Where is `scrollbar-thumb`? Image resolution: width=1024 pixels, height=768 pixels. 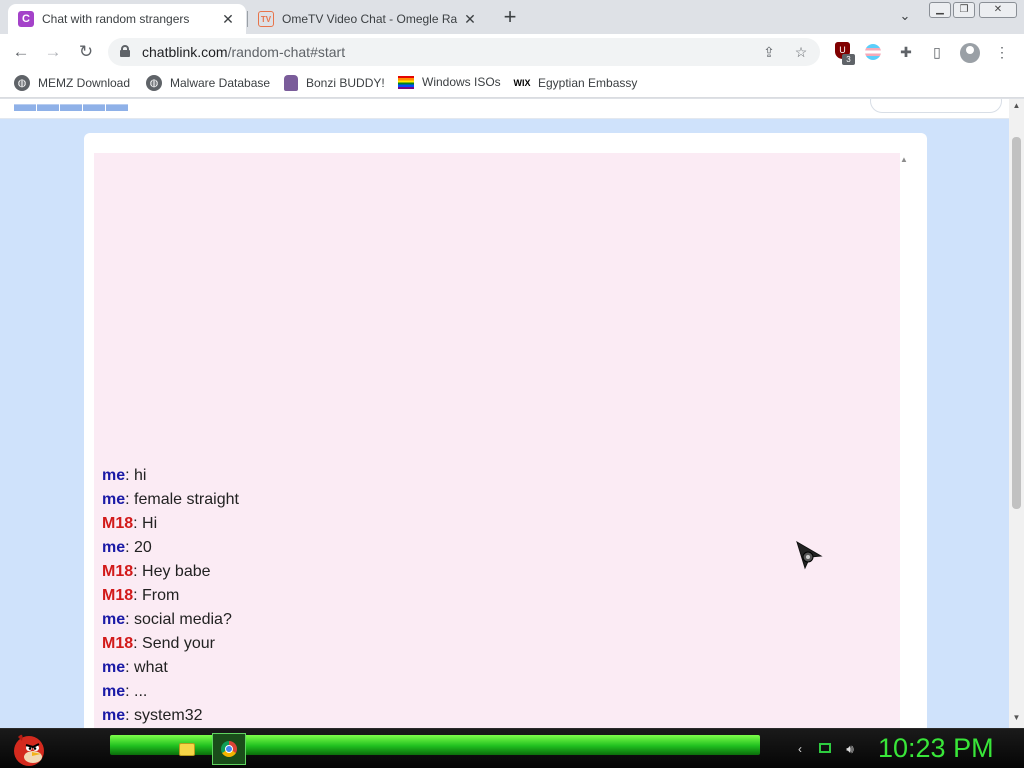
scrollbar-thumb is located at coordinates (1016, 323).